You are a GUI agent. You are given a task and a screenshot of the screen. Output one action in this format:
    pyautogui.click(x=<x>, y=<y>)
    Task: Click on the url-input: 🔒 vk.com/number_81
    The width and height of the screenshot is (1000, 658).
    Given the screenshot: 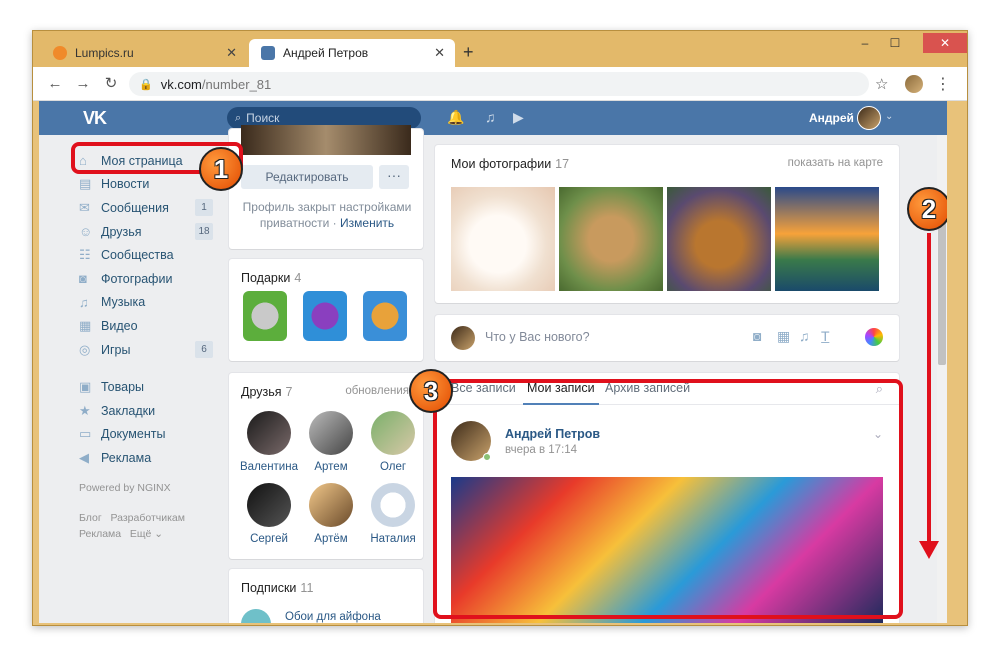 What is the action you would take?
    pyautogui.click(x=499, y=84)
    